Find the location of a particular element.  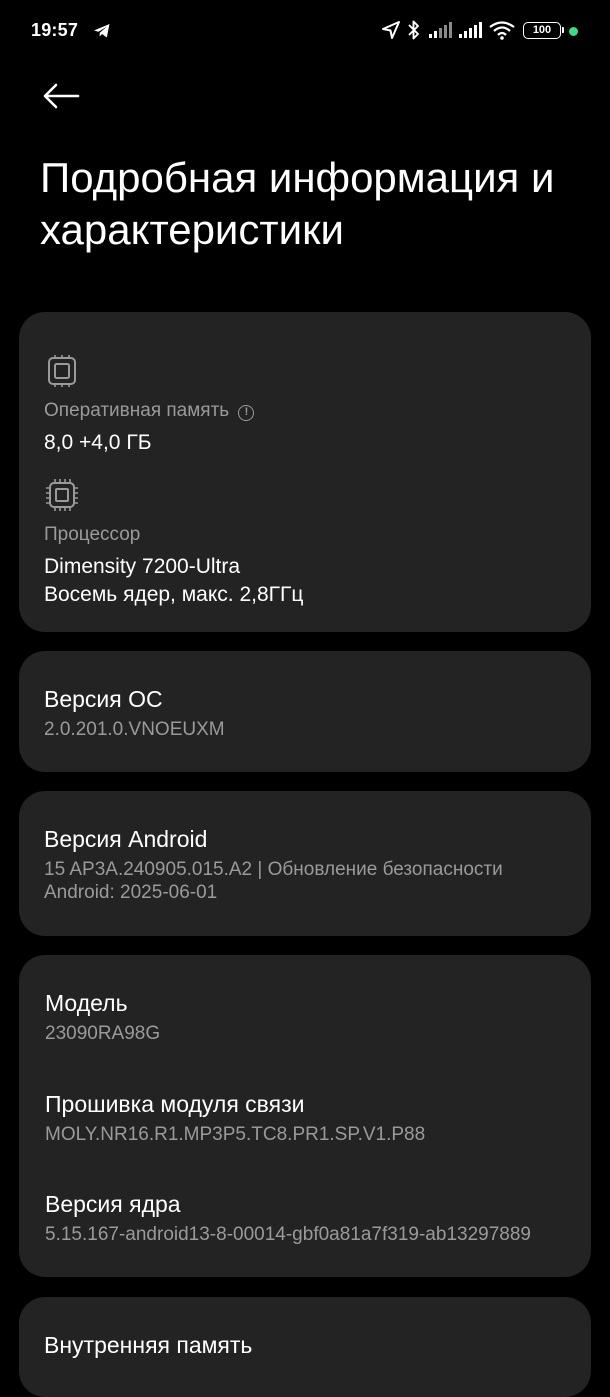

android-version-title: Версия Android is located at coordinates (126, 839).